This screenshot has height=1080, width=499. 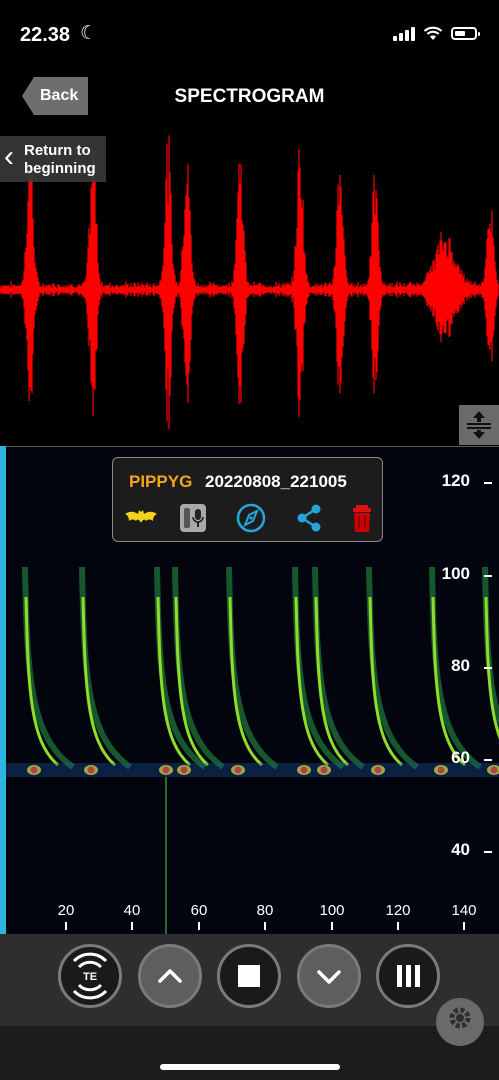 I want to click on x-axis-label: 80, so click(x=265, y=910).